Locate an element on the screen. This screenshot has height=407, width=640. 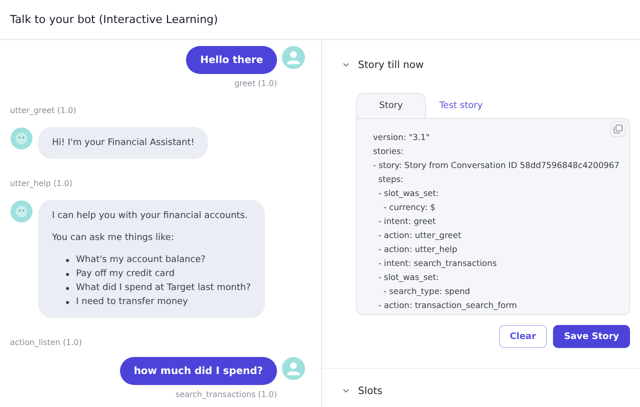
window-title: Talk to your bot (Interactive Learning) is located at coordinates (114, 19).